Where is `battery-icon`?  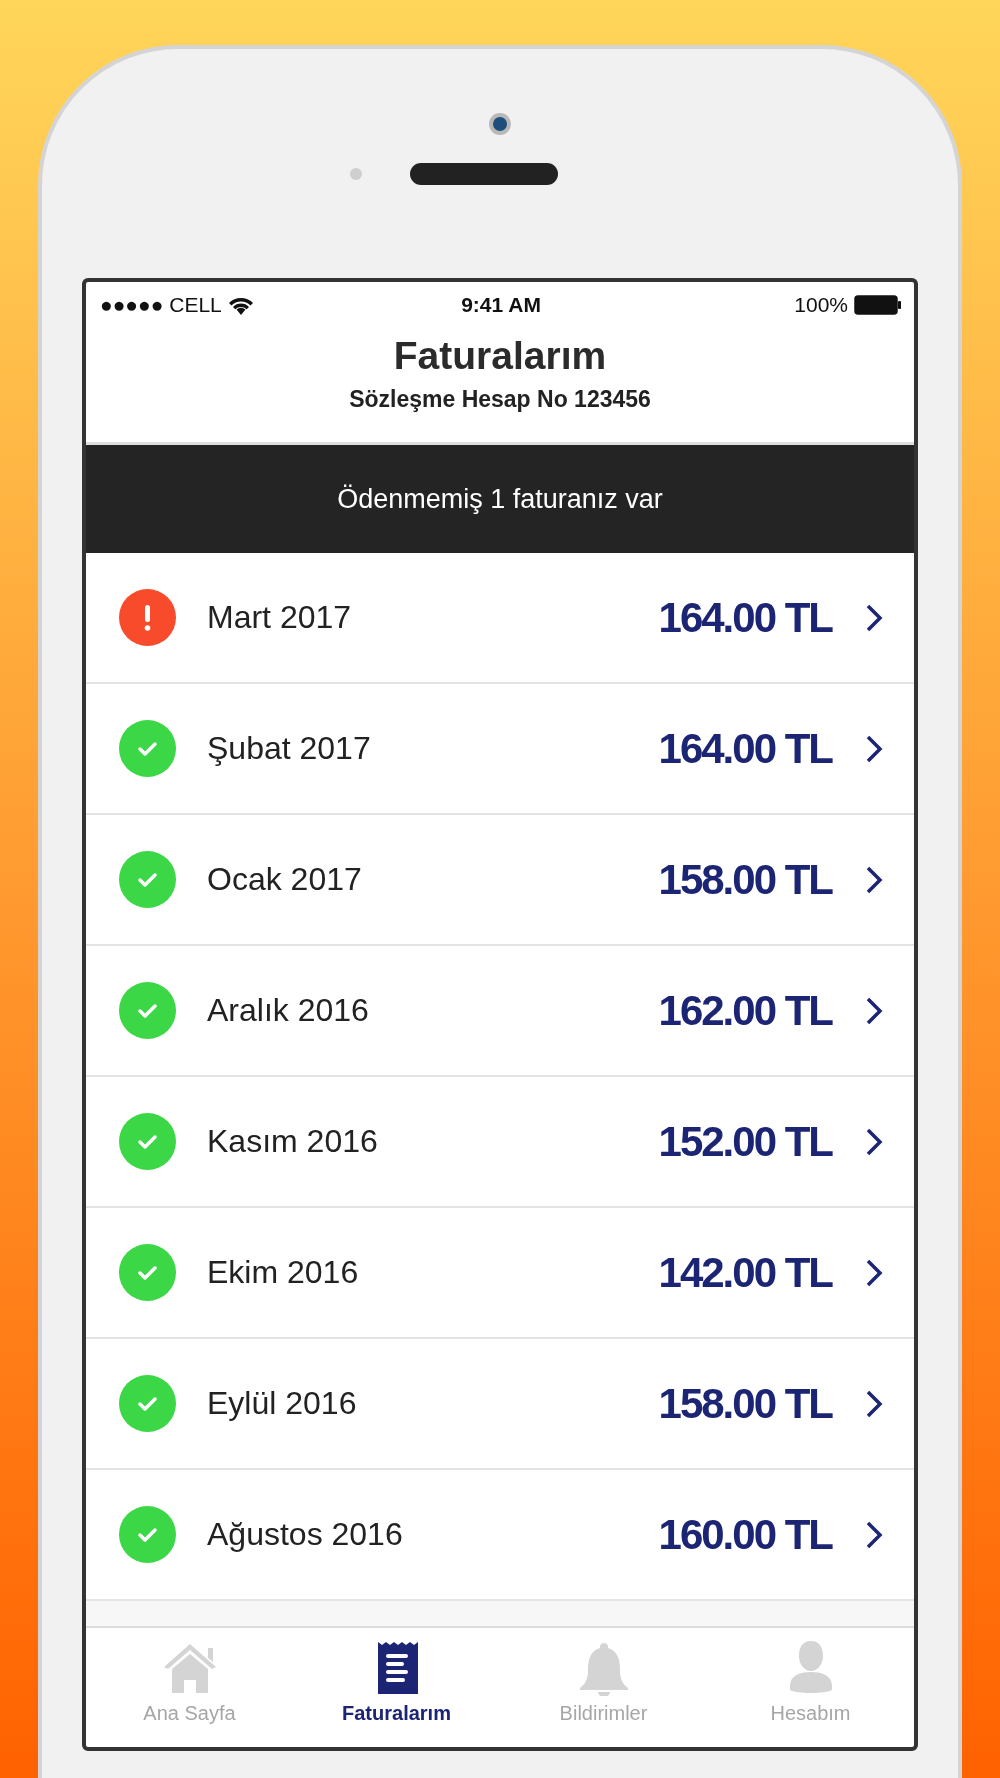
battery-icon is located at coordinates (878, 305).